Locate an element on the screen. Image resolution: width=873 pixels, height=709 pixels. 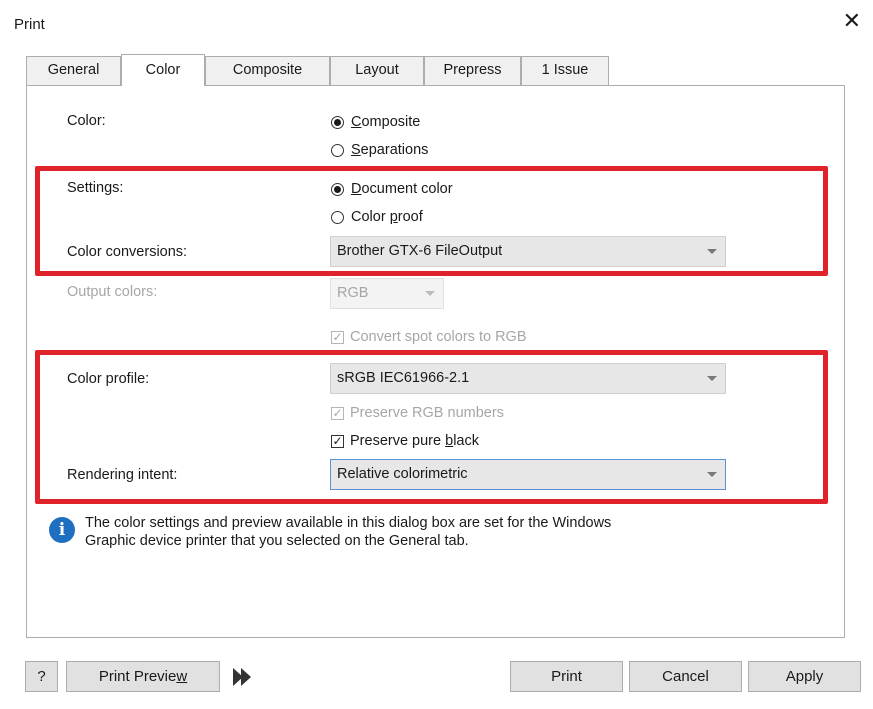
output-colors-dropdown: RGB is located at coordinates (387, 293).